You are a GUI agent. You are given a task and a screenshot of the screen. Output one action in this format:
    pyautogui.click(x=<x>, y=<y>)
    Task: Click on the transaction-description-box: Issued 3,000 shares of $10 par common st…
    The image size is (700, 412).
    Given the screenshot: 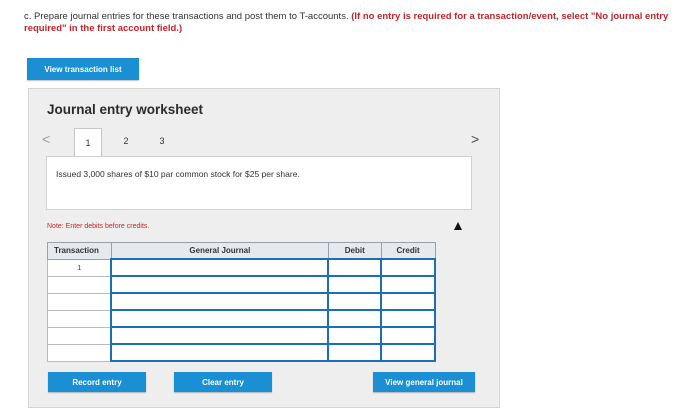 What is the action you would take?
    pyautogui.click(x=259, y=183)
    